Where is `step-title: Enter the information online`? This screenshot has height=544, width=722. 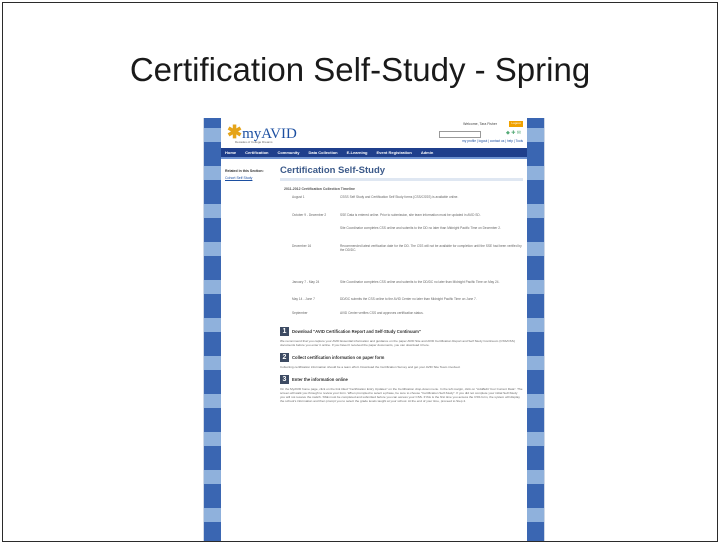
step-title: Enter the information online is located at coordinates (320, 380).